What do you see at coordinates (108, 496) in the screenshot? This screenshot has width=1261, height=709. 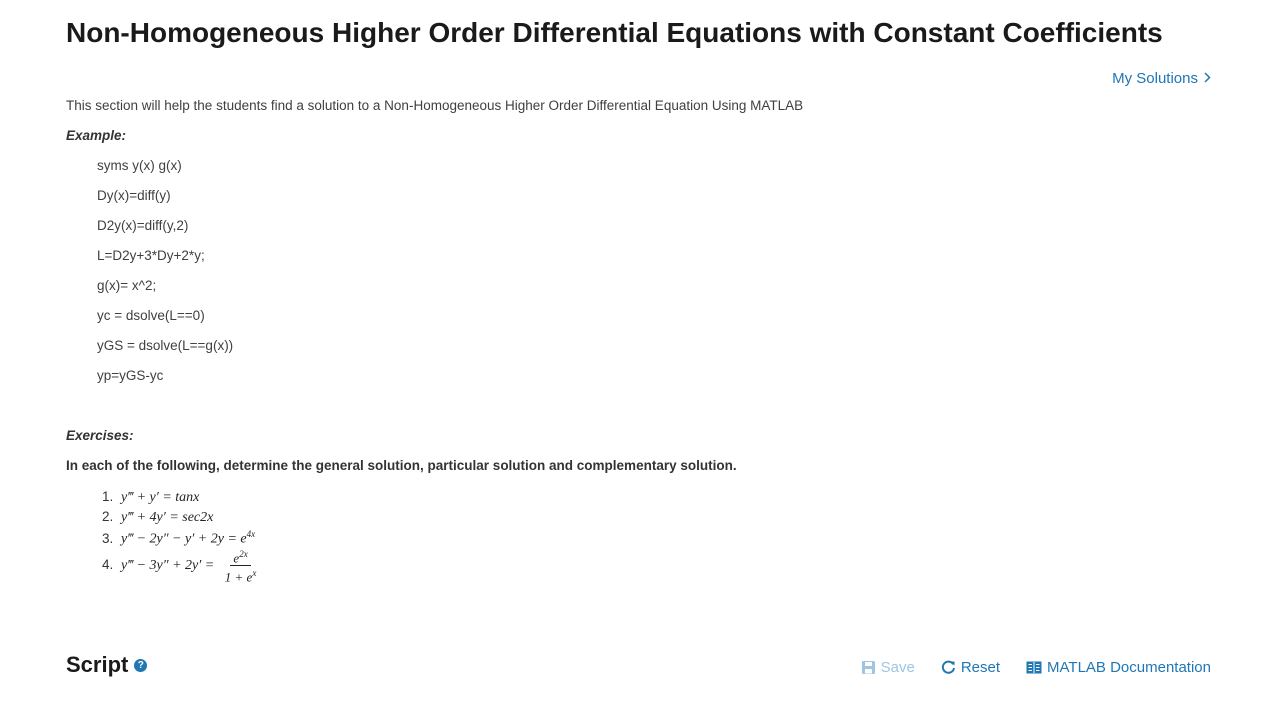 I see `exercise-number: 1.` at bounding box center [108, 496].